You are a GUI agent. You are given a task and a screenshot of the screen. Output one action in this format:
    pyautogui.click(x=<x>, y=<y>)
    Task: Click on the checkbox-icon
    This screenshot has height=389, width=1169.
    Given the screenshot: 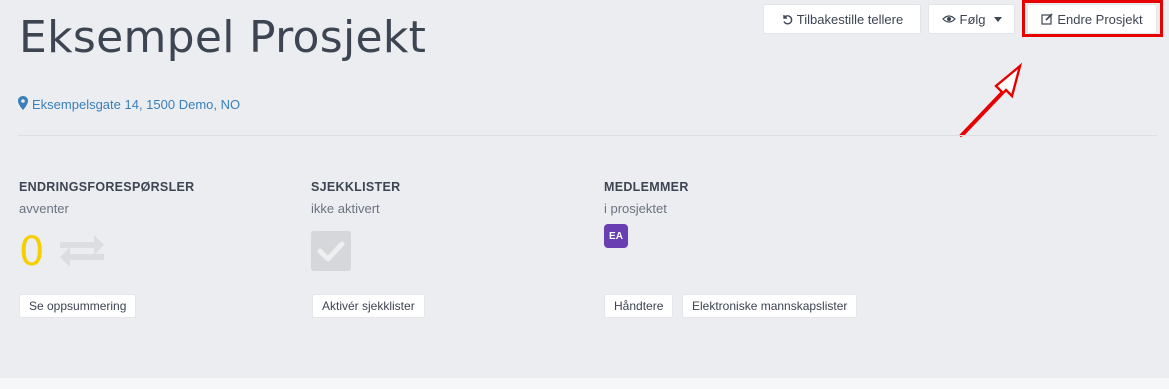 What is the action you would take?
    pyautogui.click(x=331, y=251)
    